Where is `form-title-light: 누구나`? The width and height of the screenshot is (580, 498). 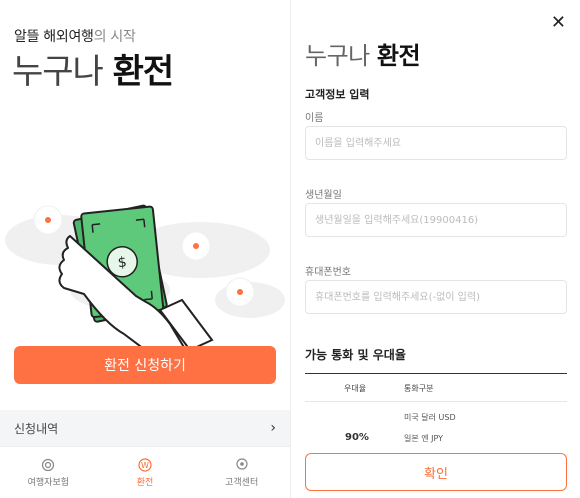 form-title-light: 누구나 is located at coordinates (337, 56).